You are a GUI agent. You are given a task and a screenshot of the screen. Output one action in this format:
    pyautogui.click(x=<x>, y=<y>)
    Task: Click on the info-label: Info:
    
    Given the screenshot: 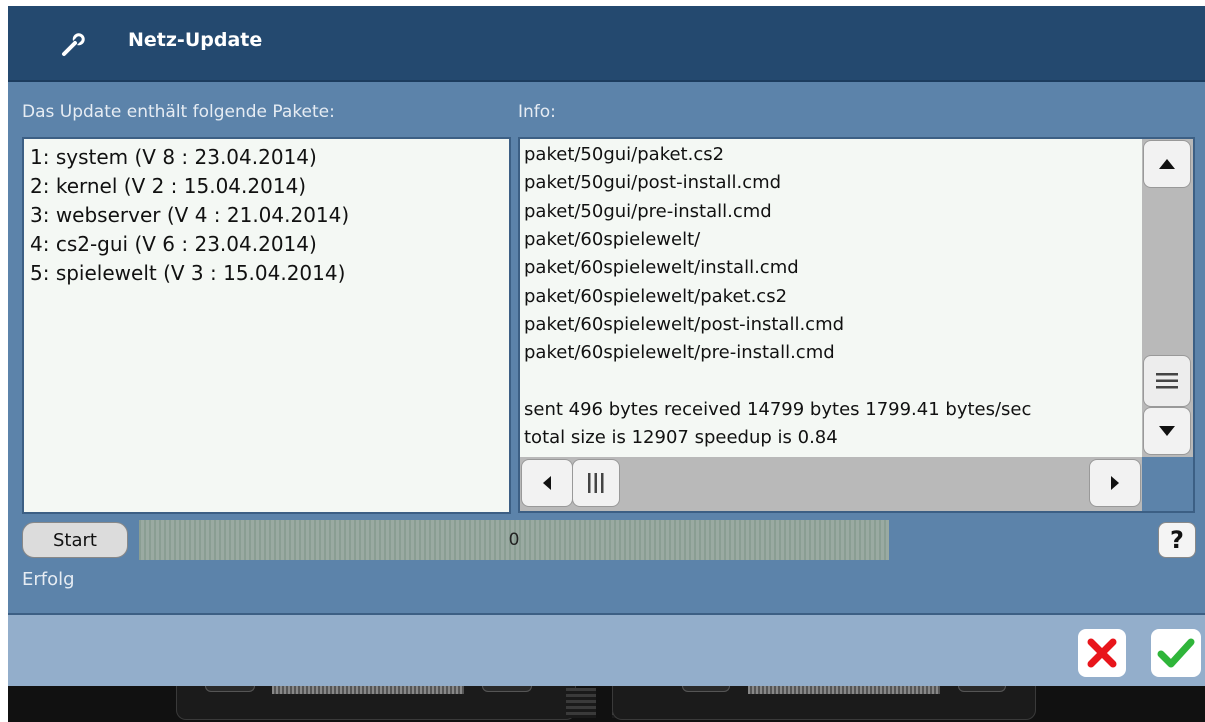 What is the action you would take?
    pyautogui.click(x=537, y=112)
    